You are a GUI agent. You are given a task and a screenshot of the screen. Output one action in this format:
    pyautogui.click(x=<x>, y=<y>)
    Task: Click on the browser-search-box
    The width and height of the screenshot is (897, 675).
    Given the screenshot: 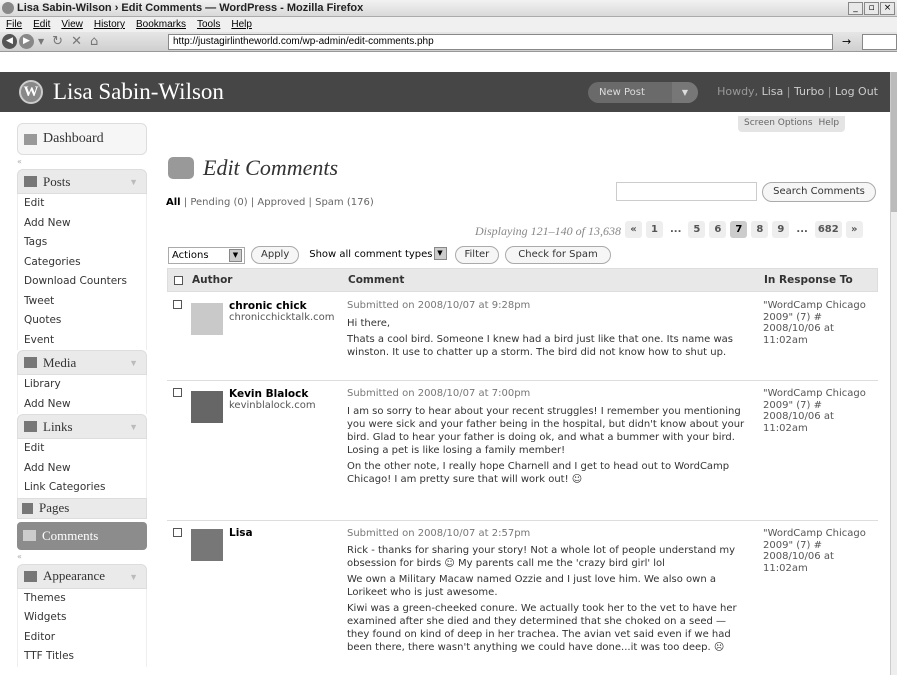 What is the action you would take?
    pyautogui.click(x=879, y=42)
    